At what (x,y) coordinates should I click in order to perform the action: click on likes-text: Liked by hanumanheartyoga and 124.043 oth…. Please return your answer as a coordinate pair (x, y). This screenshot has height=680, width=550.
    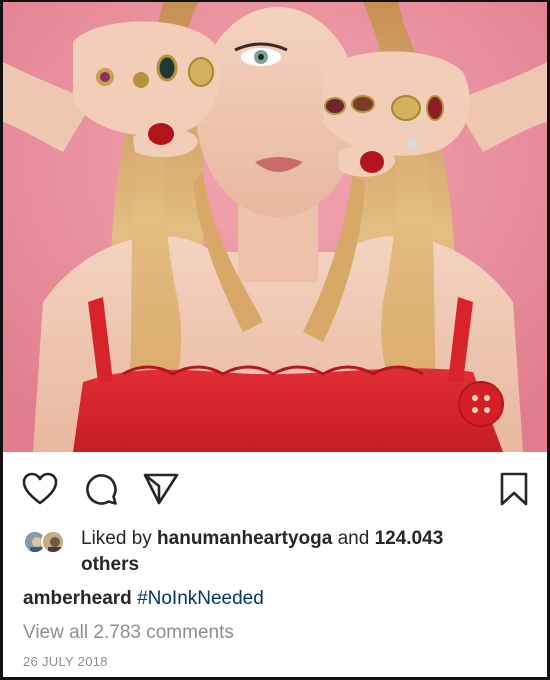
    Looking at the image, I should click on (306, 552).